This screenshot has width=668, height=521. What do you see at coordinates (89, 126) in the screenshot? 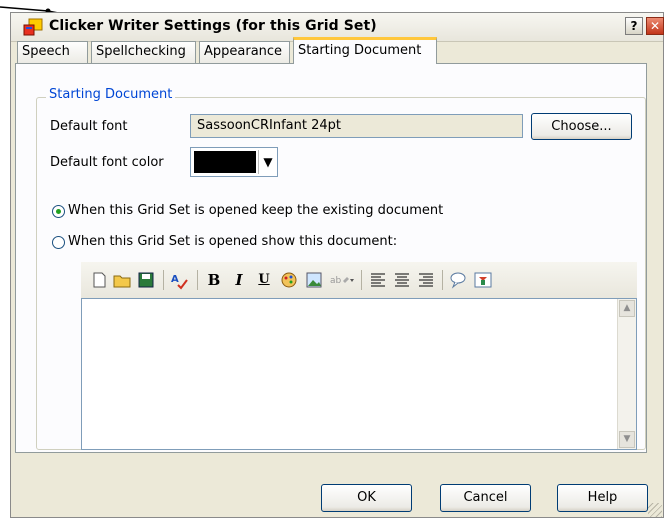
I see `default-font-label: Default font` at bounding box center [89, 126].